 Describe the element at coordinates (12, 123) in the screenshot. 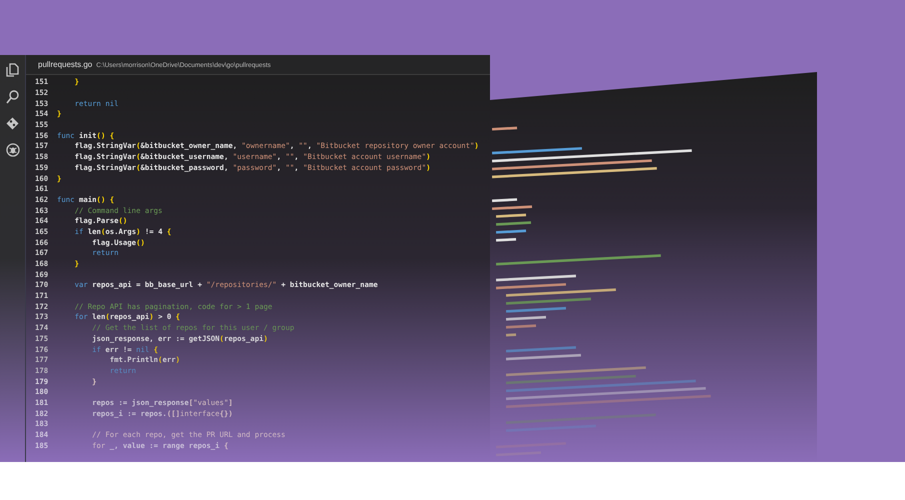

I see `git-icon` at that location.